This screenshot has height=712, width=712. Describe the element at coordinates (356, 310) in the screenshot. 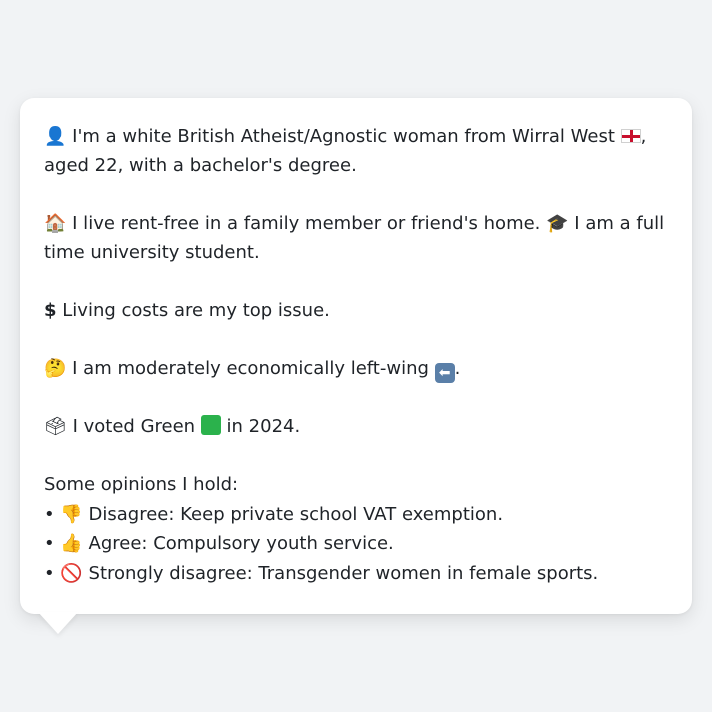

I see `issue-paragraph: $ Living costs are my top issue.` at that location.